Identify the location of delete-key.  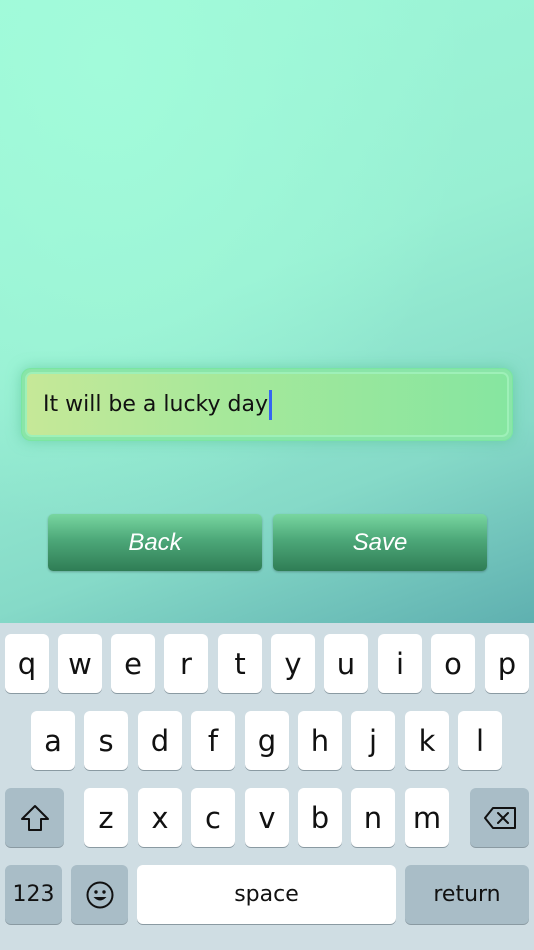
(499, 817).